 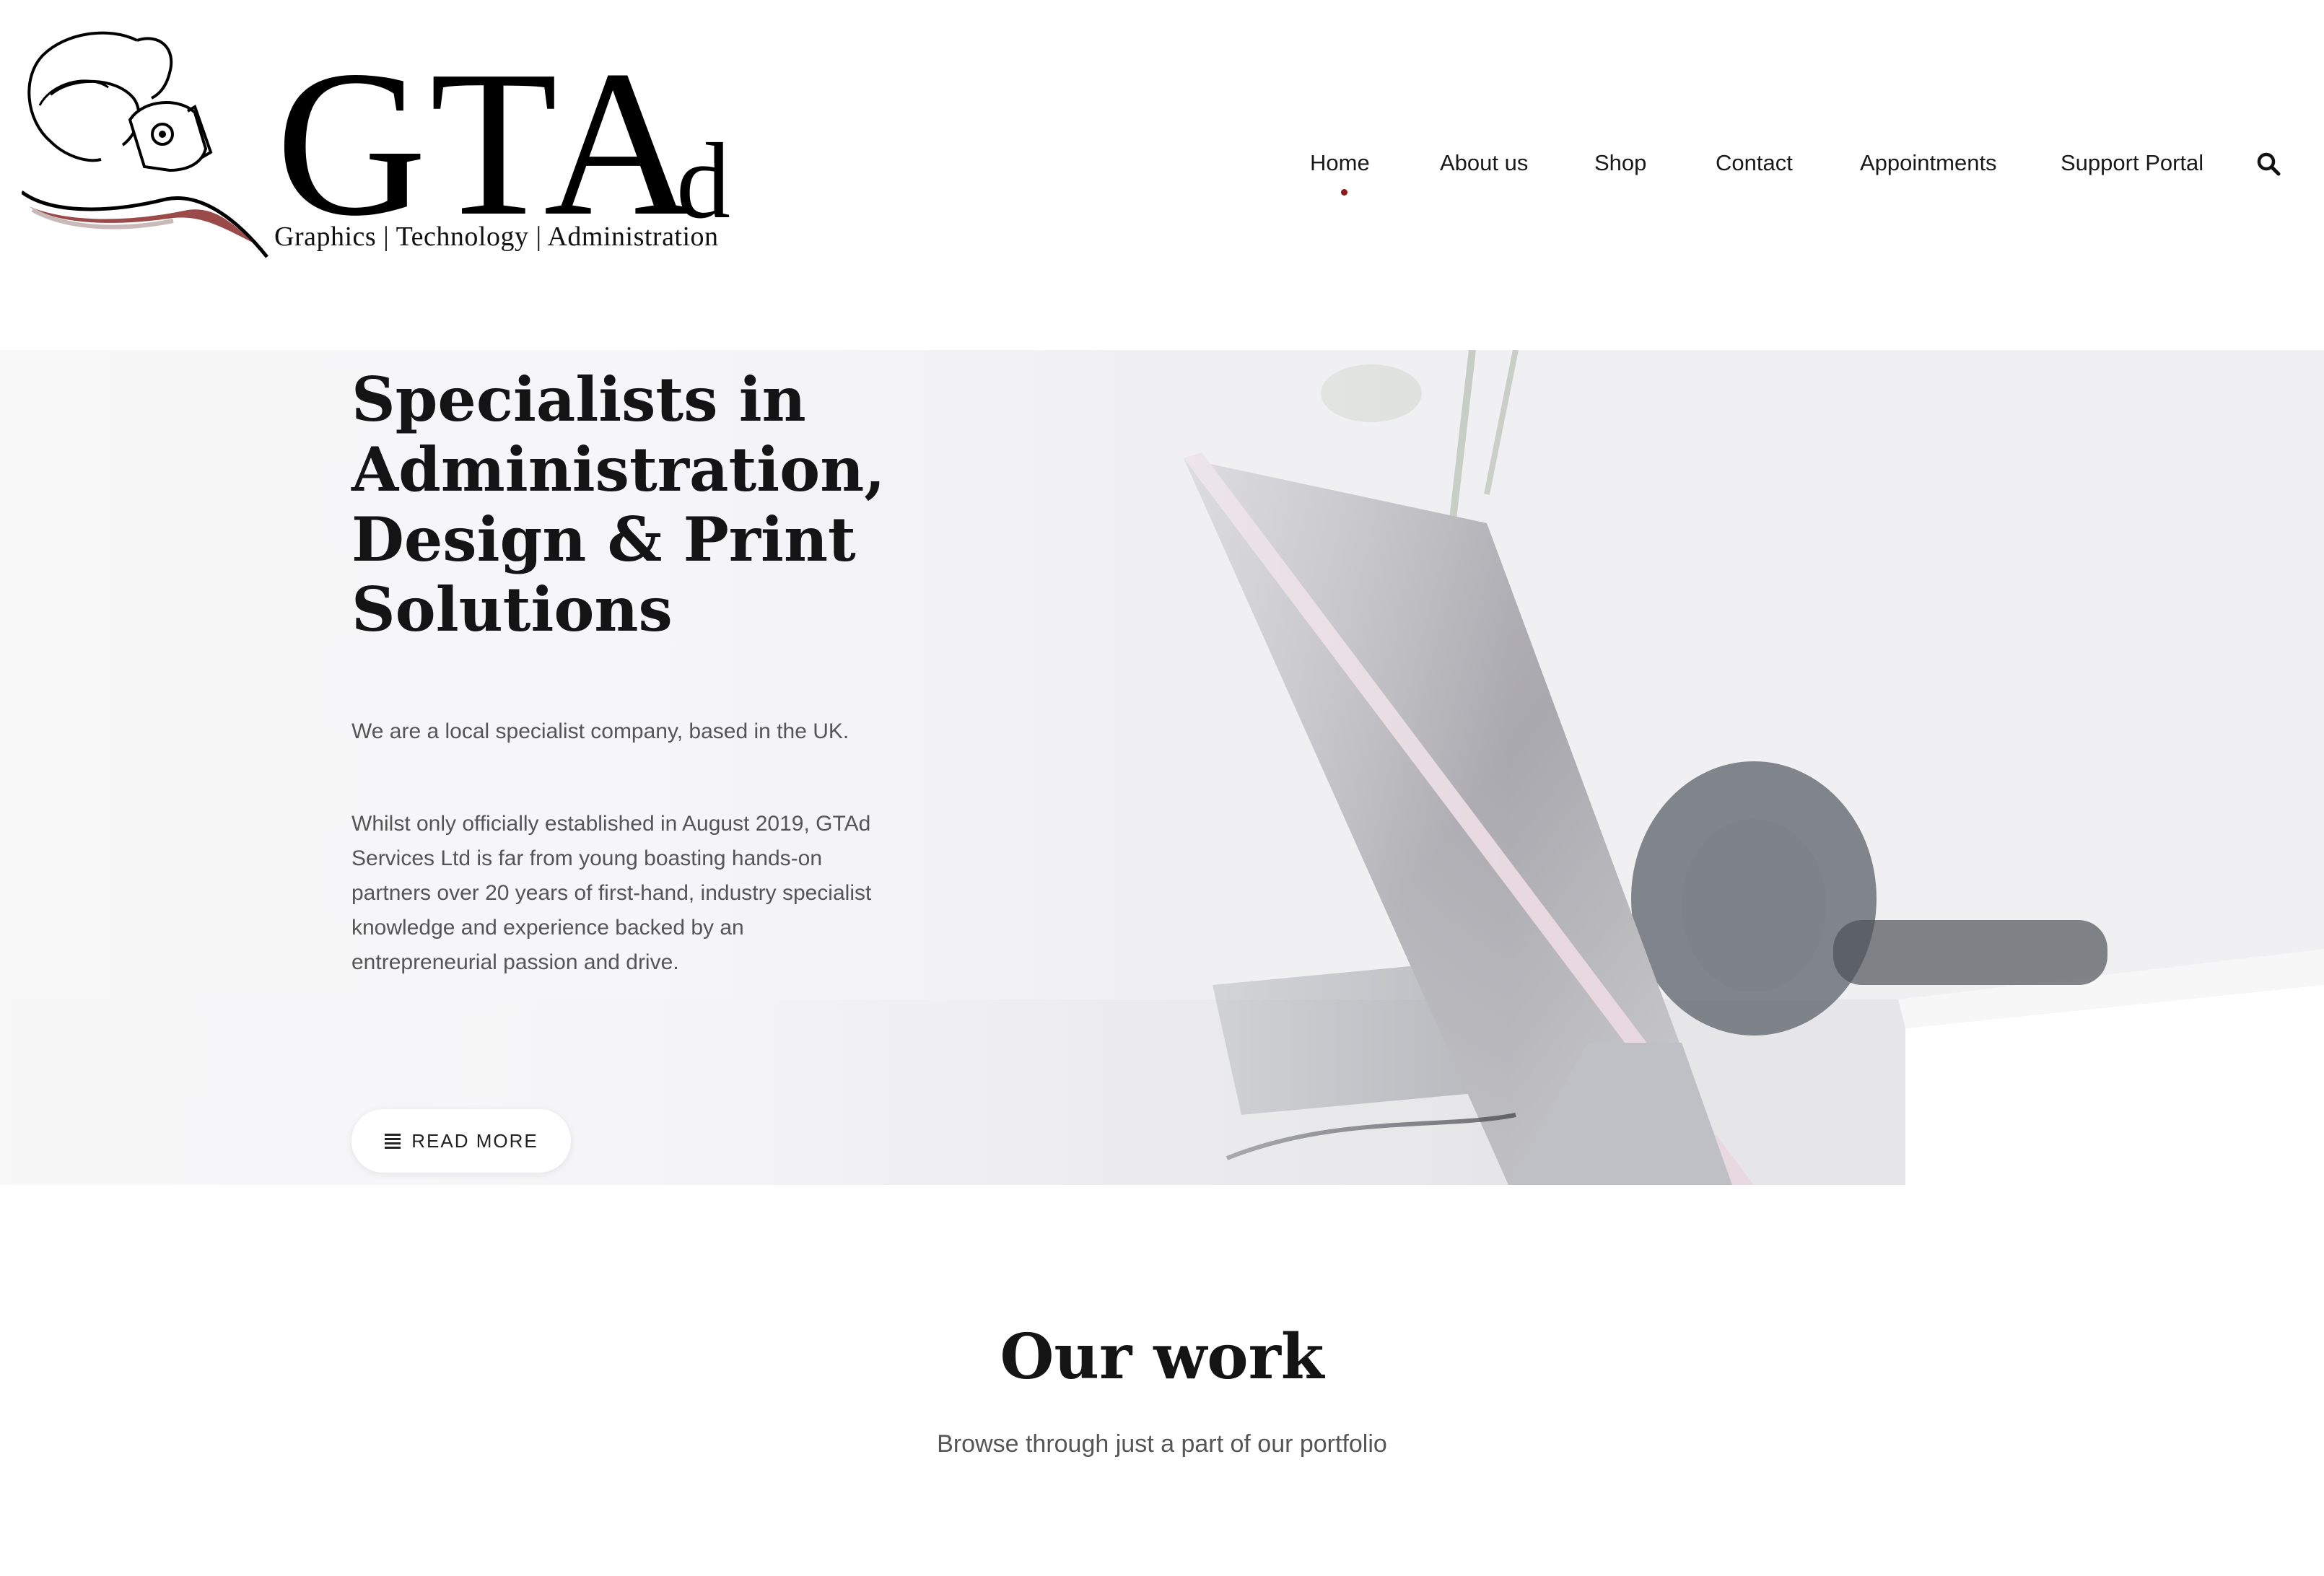 I want to click on read-more-button: READ MORE, so click(x=461, y=1141).